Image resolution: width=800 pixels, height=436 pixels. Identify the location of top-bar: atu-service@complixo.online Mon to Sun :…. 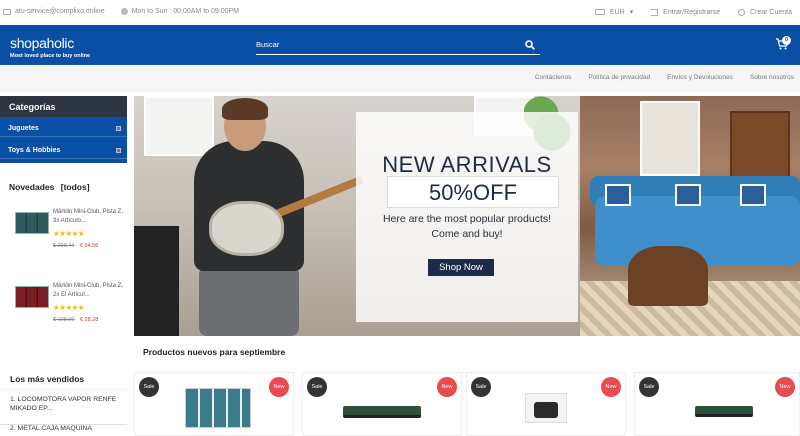
(400, 12).